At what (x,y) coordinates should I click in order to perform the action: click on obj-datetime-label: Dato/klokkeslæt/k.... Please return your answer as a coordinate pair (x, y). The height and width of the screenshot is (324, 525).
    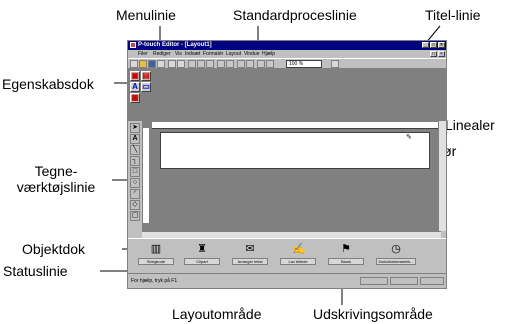
    Looking at the image, I should click on (396, 261).